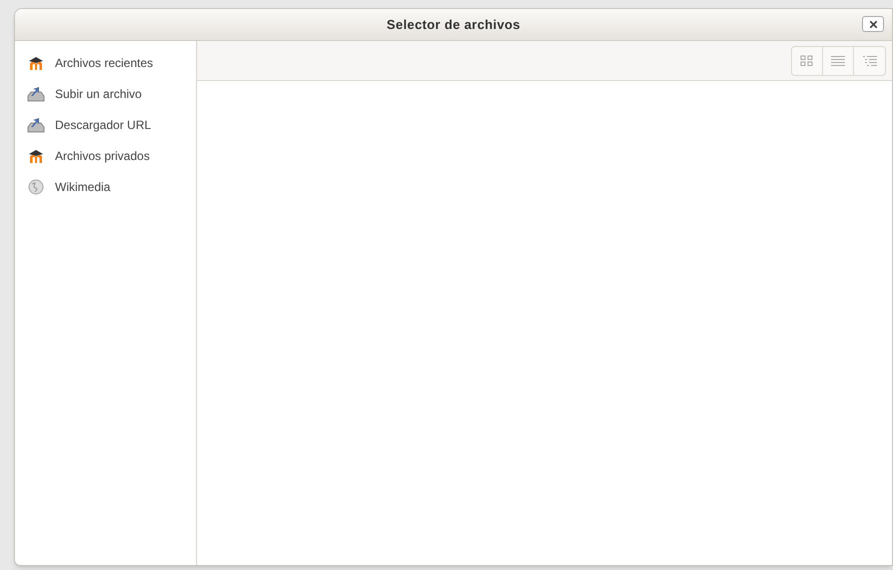 Image resolution: width=893 pixels, height=570 pixels. What do you see at coordinates (870, 60) in the screenshot?
I see `tree-list-icon` at bounding box center [870, 60].